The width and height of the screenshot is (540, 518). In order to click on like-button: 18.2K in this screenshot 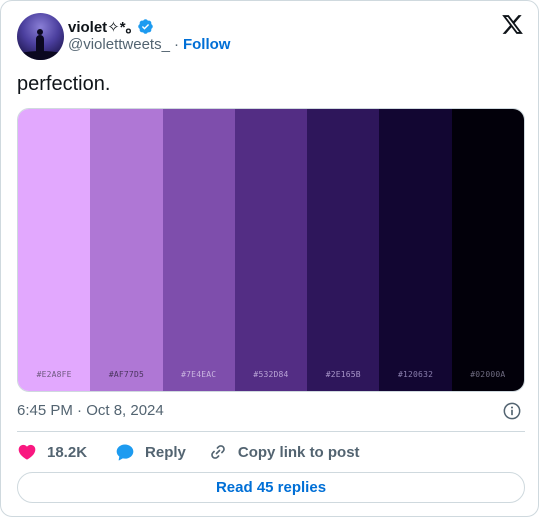, I will do `click(52, 452)`.